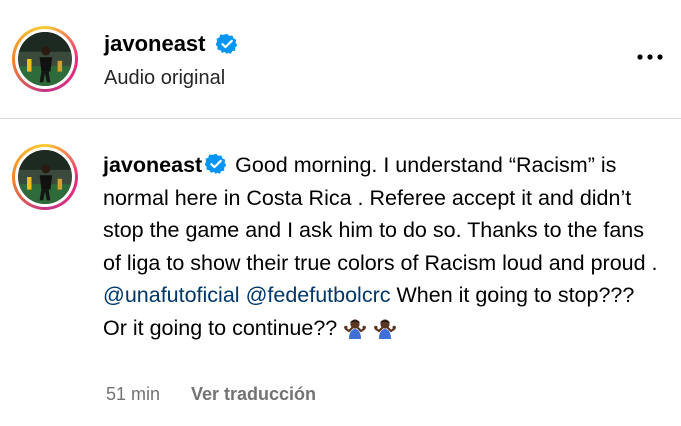 This screenshot has height=426, width=681. Describe the element at coordinates (152, 165) in the screenshot. I see `comment-username: javoneast` at that location.